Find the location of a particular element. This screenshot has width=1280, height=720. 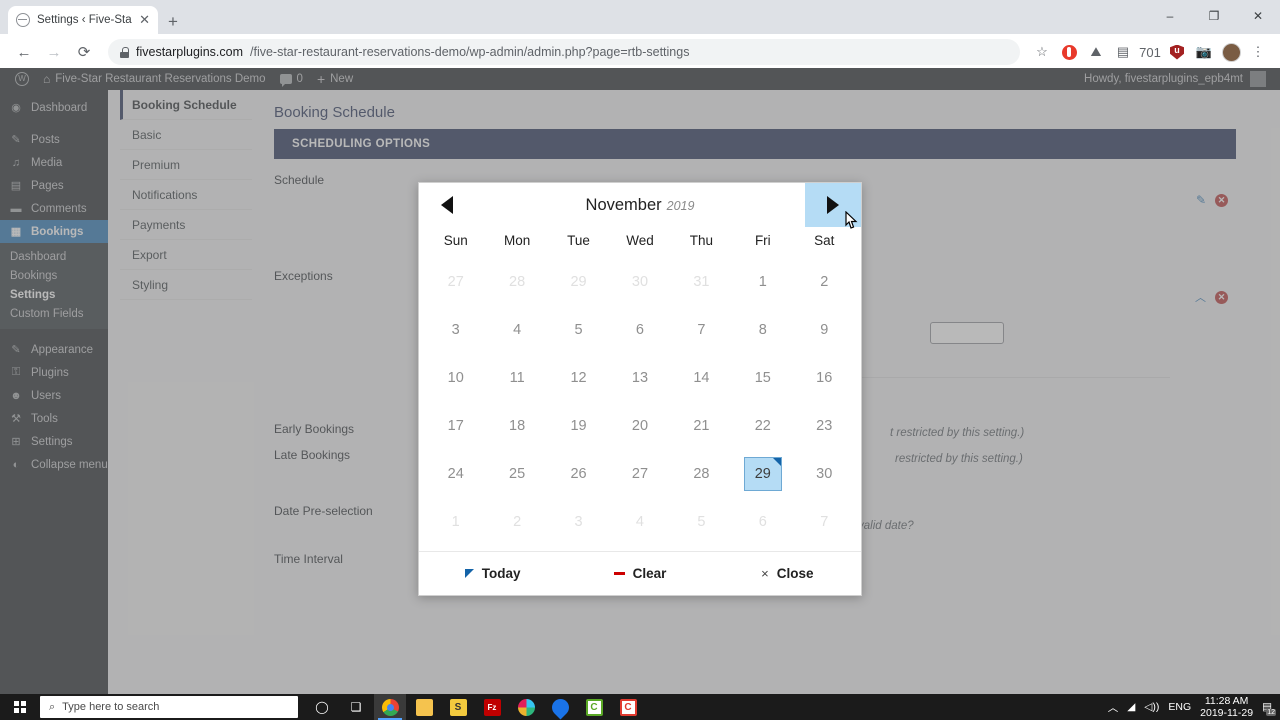

datepicker-day: 18 is located at coordinates (517, 426).